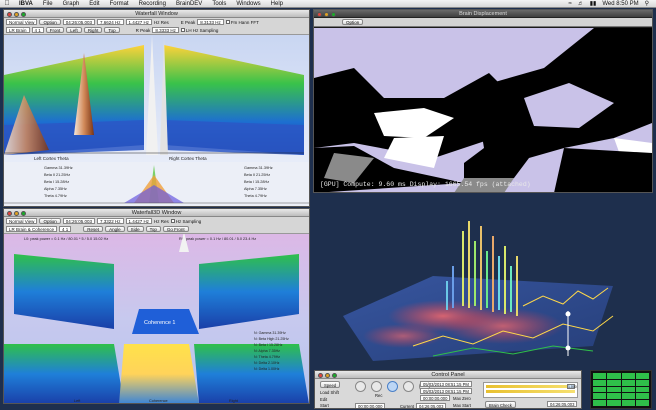 The image size is (656, 410). I want to click on window-title: Waterfall Window, so click(156, 14).